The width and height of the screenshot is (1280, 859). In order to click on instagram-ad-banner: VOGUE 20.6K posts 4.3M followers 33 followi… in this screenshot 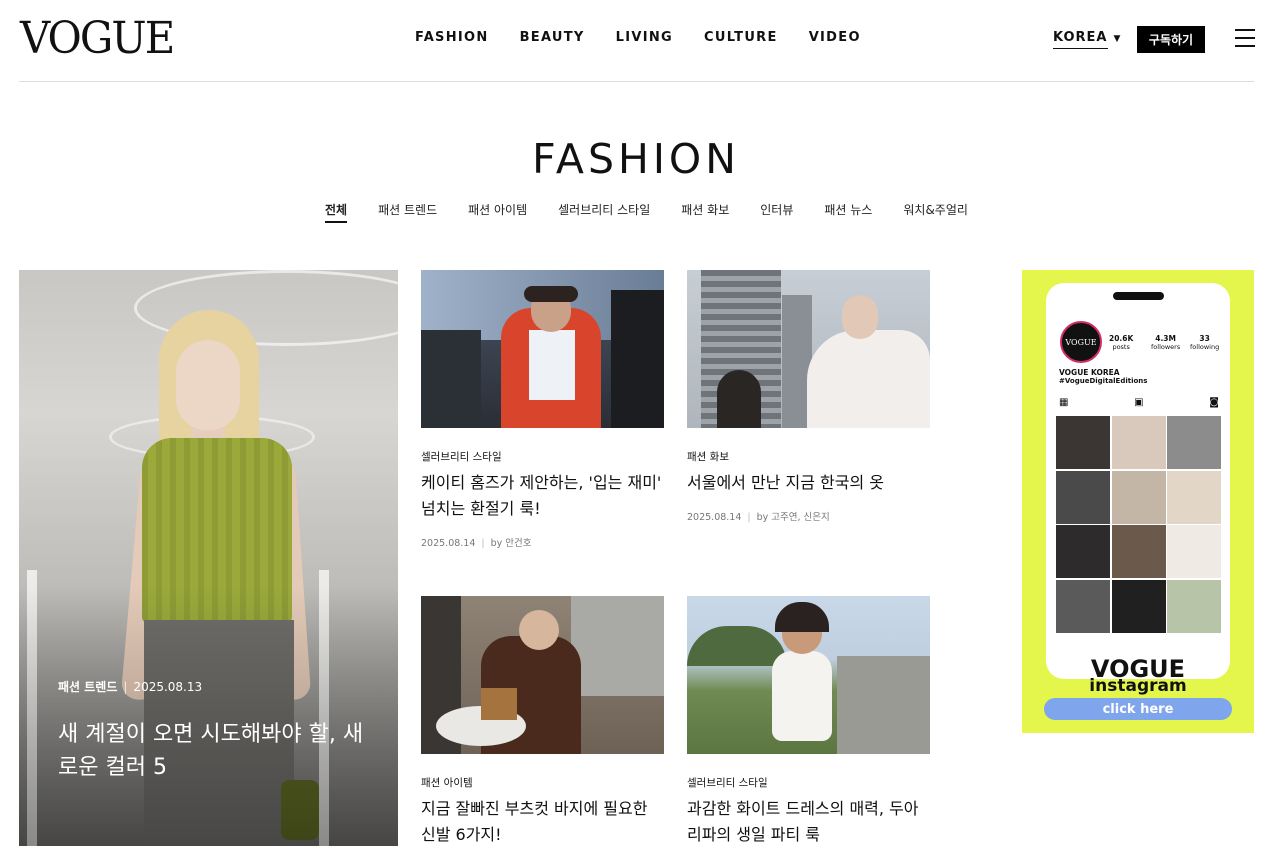, I will do `click(1138, 501)`.